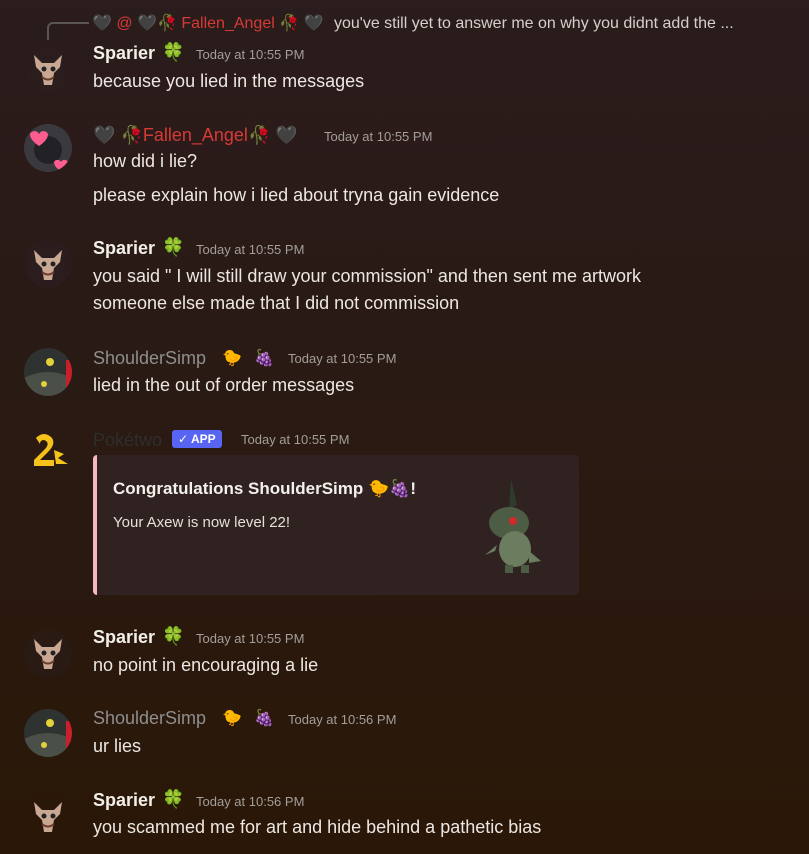 This screenshot has width=809, height=854. I want to click on embed-description: Your Axew is now level 22!, so click(202, 522).